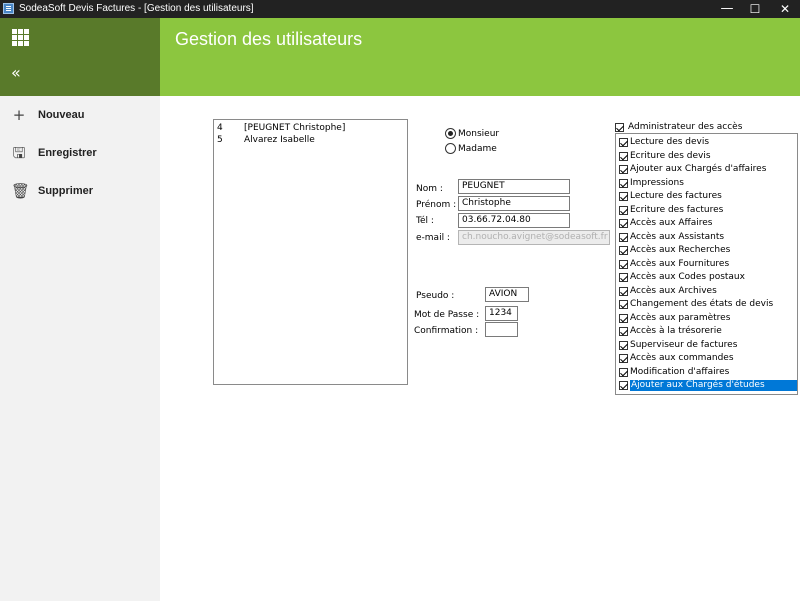  What do you see at coordinates (707, 183) in the screenshot?
I see `right-item: Impressions` at bounding box center [707, 183].